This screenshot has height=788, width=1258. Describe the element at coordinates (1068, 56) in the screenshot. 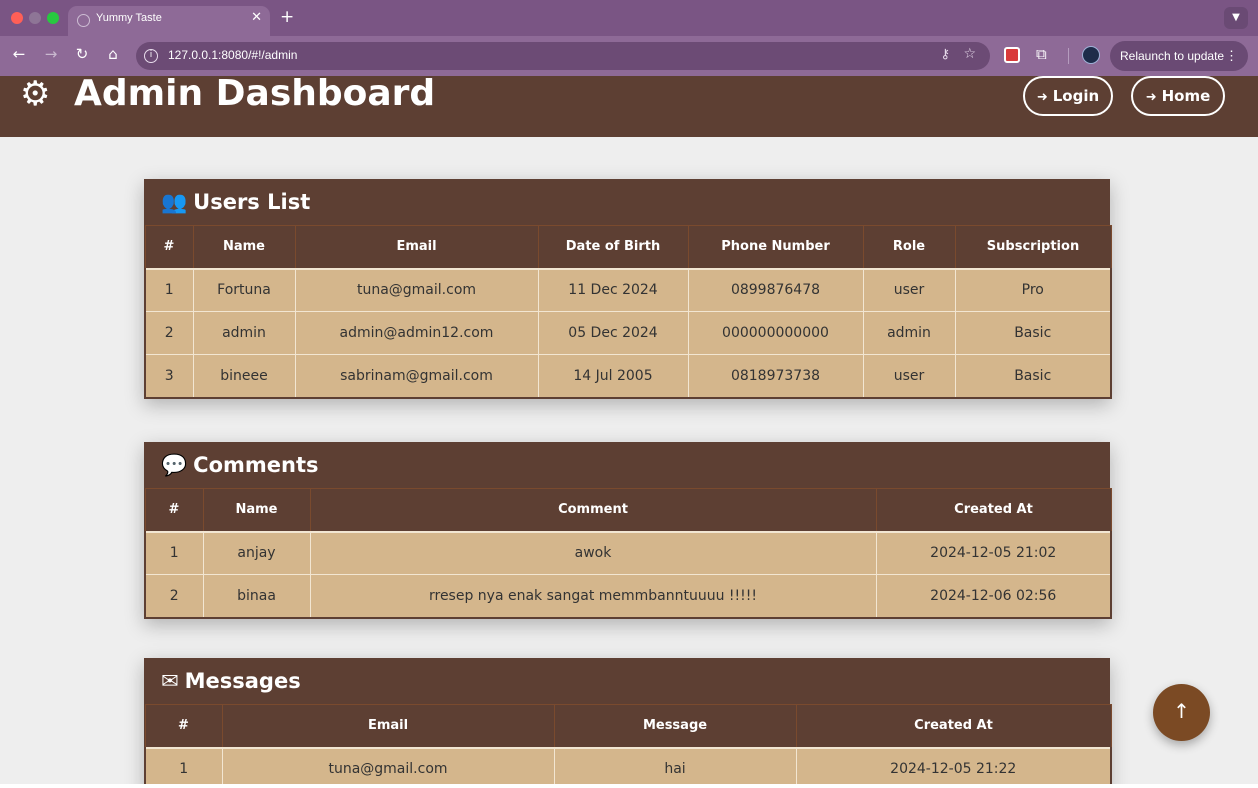

I see `toolbar-divider` at that location.